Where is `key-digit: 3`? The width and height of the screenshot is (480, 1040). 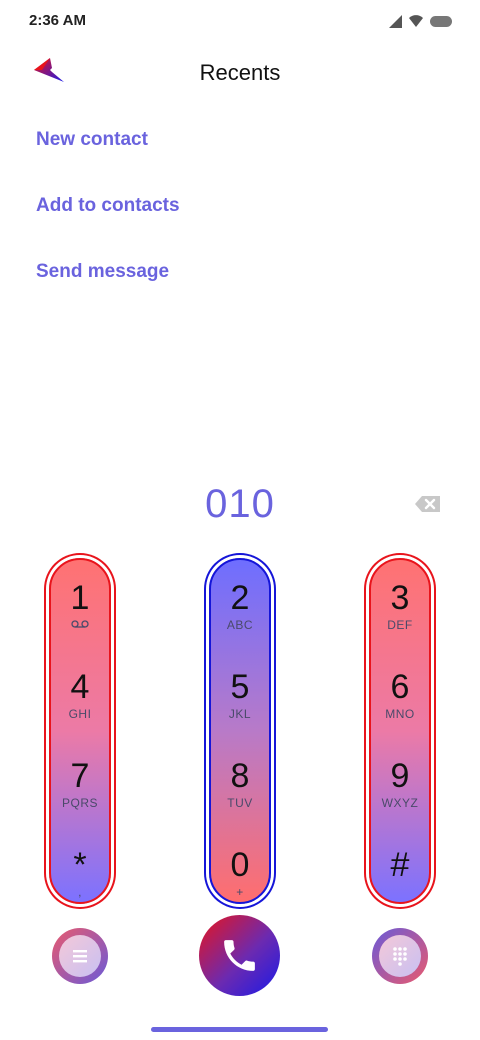 key-digit: 3 is located at coordinates (400, 598).